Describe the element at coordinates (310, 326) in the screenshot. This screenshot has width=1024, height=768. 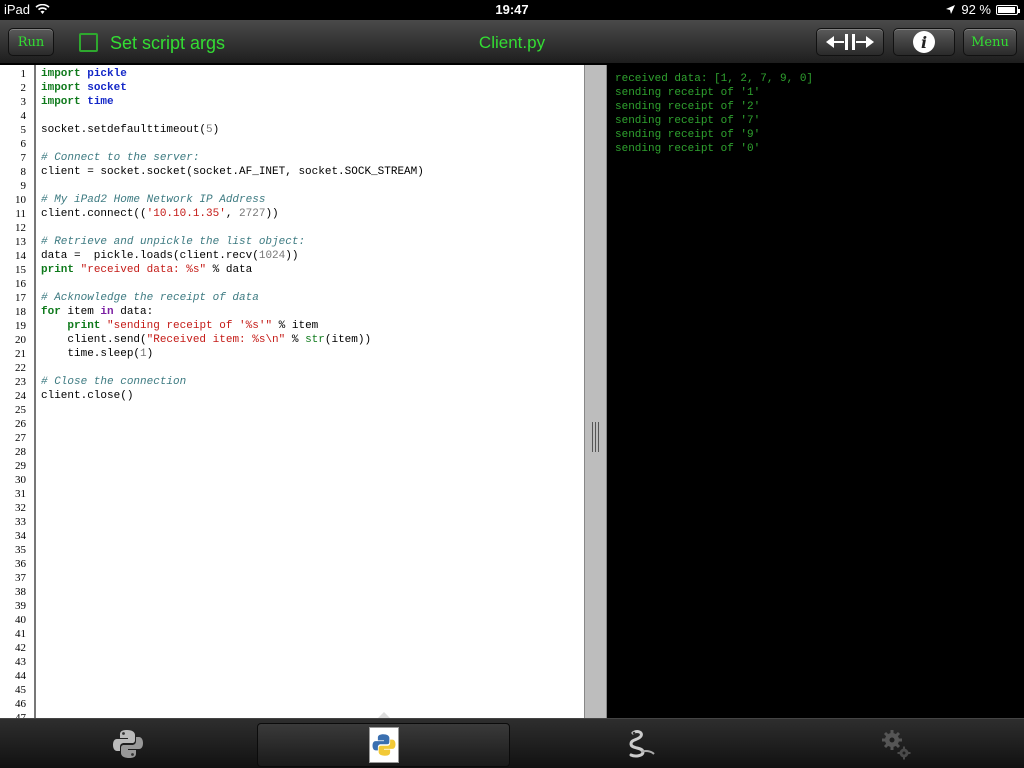
I see `code-line: print "sending receipt of '%s'" % item` at that location.